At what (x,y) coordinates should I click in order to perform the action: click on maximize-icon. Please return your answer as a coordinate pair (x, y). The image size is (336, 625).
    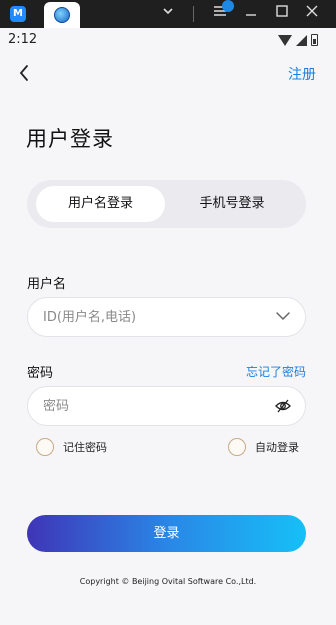
    Looking at the image, I should click on (282, 14).